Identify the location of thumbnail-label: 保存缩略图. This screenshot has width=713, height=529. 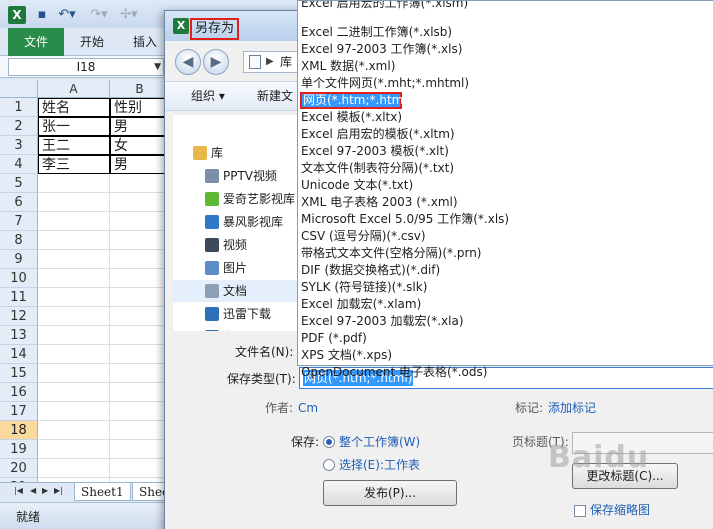
(620, 510).